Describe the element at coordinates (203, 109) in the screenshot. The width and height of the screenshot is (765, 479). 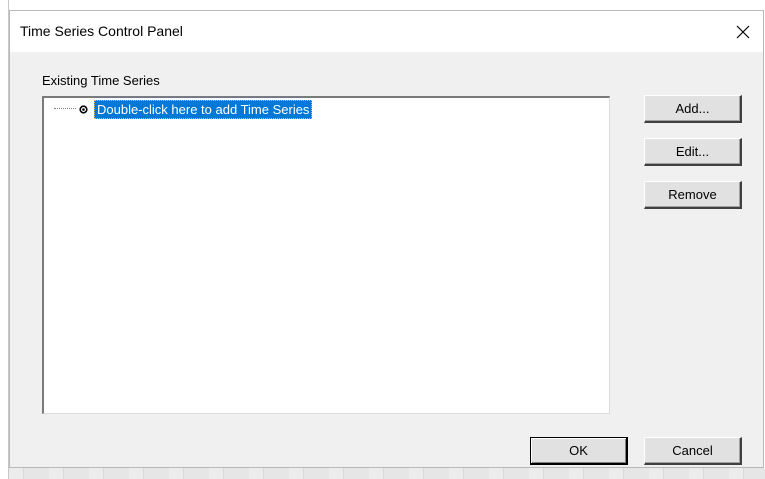
I see `tree-item-label: Double-click here to add Time Series` at that location.